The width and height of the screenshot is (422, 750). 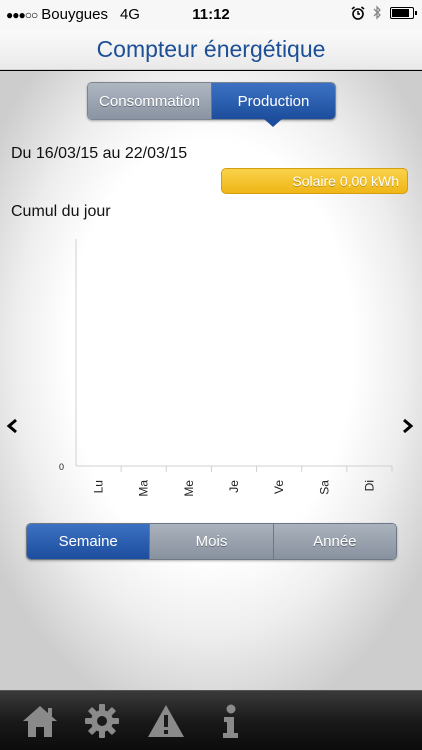 I want to click on app-header: Compteur énergétique, so click(x=211, y=50).